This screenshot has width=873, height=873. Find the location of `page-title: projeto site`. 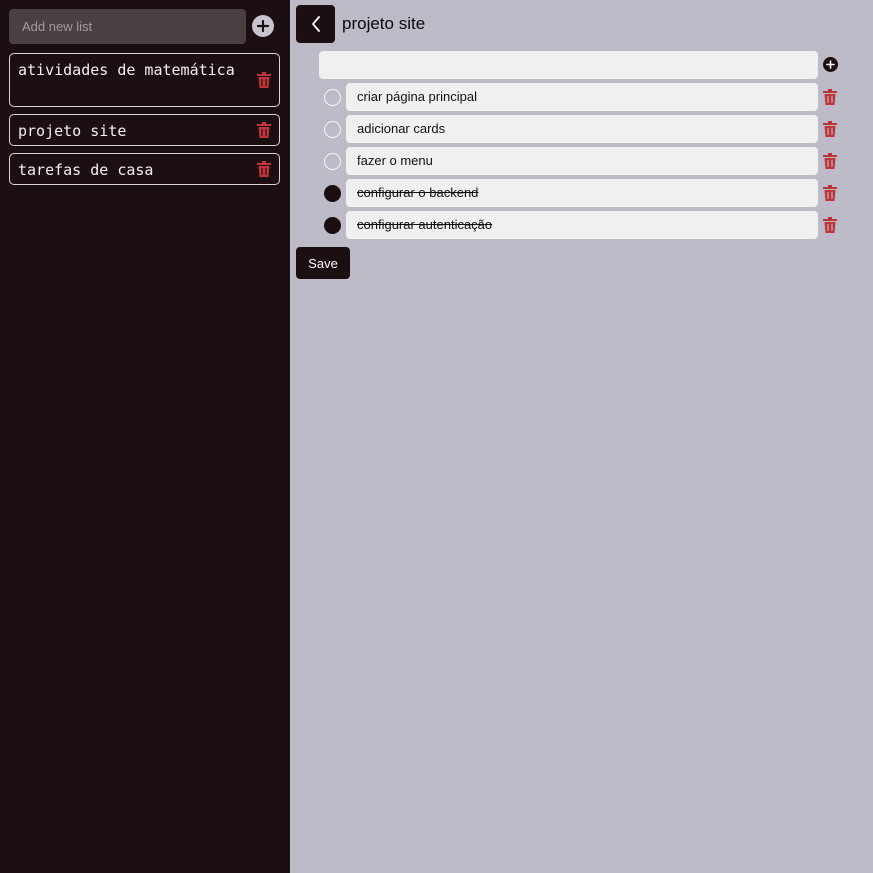

page-title: projeto site is located at coordinates (384, 23).